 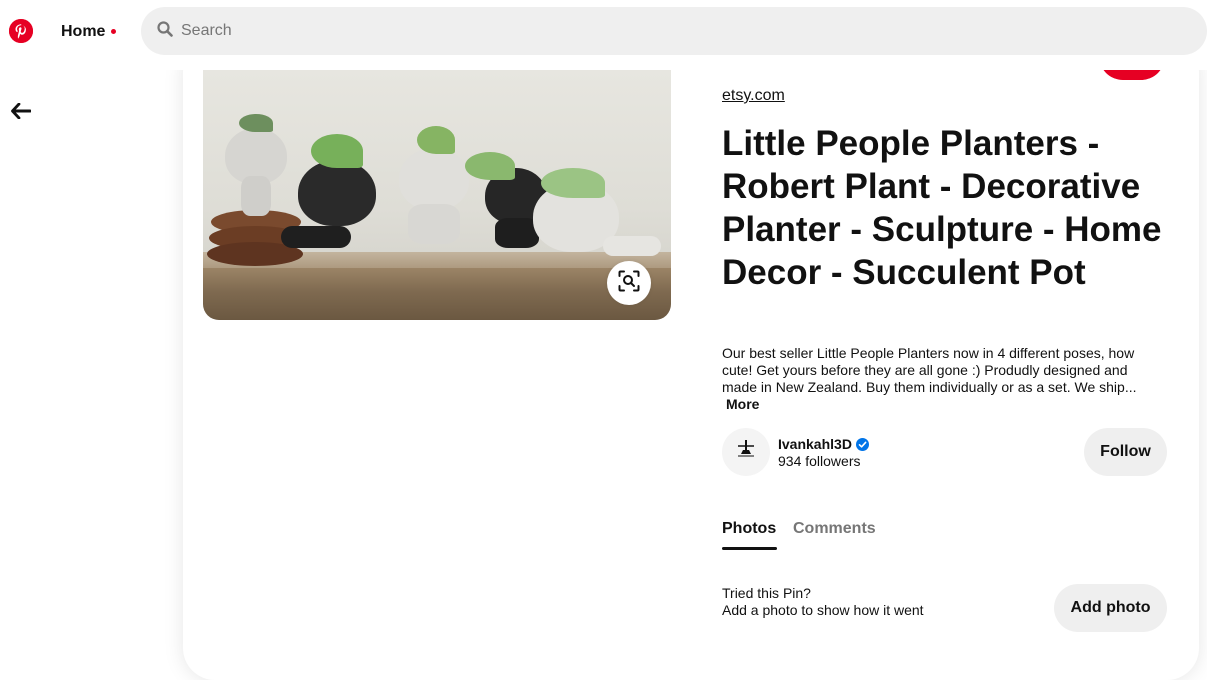 What do you see at coordinates (819, 461) in the screenshot?
I see `follower-count: 934 followers` at bounding box center [819, 461].